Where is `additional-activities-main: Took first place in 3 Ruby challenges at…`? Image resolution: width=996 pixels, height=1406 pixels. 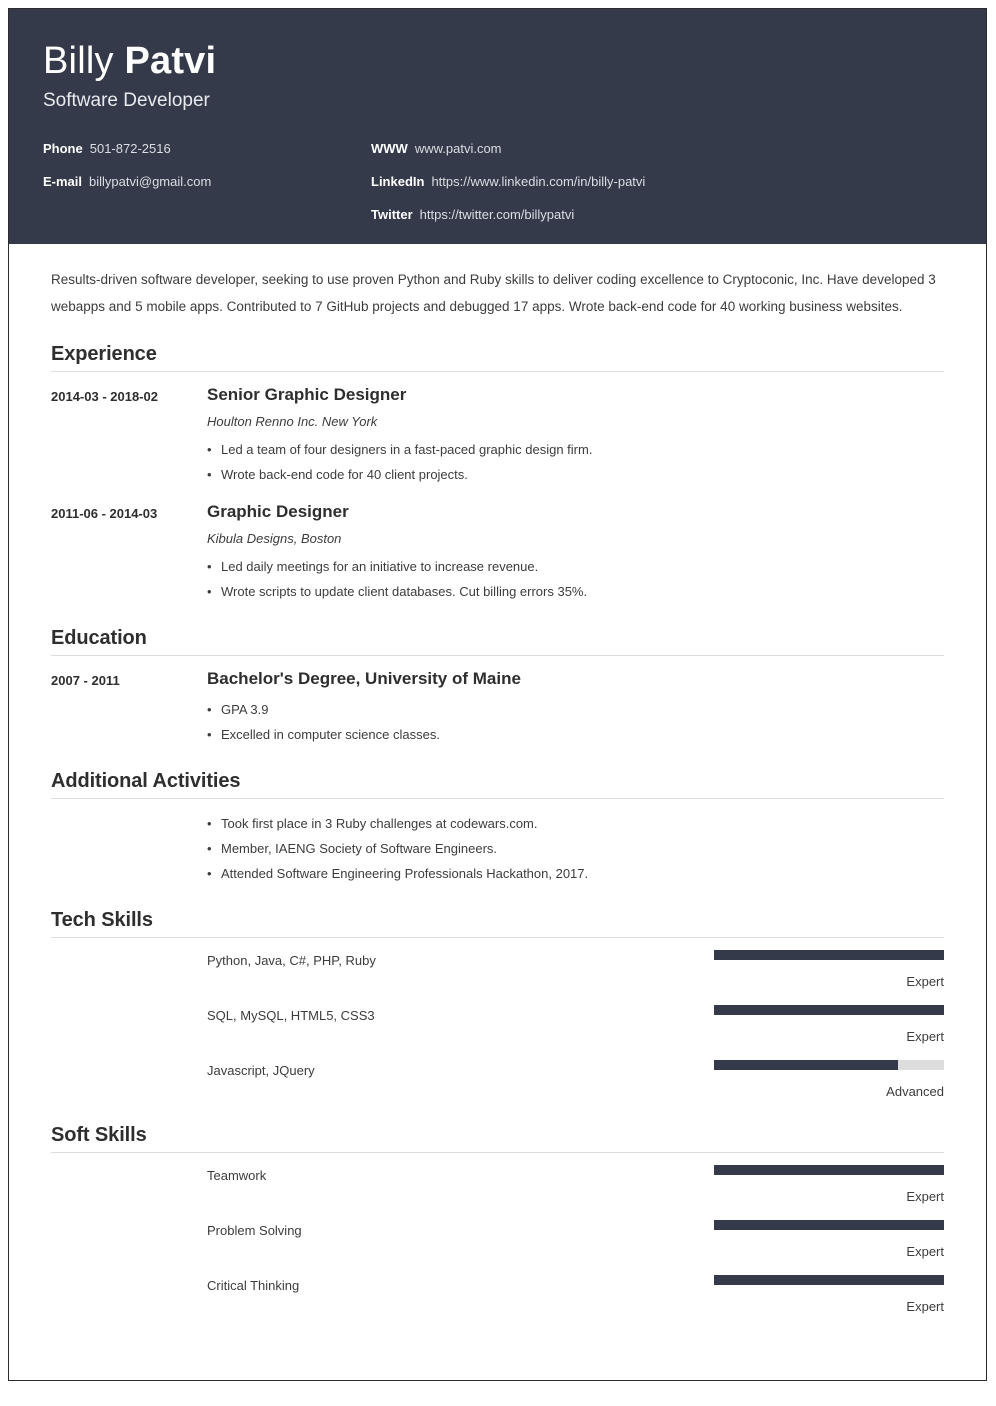
additional-activities-main: Took first place in 3 Ruby challenges at… is located at coordinates (575, 848).